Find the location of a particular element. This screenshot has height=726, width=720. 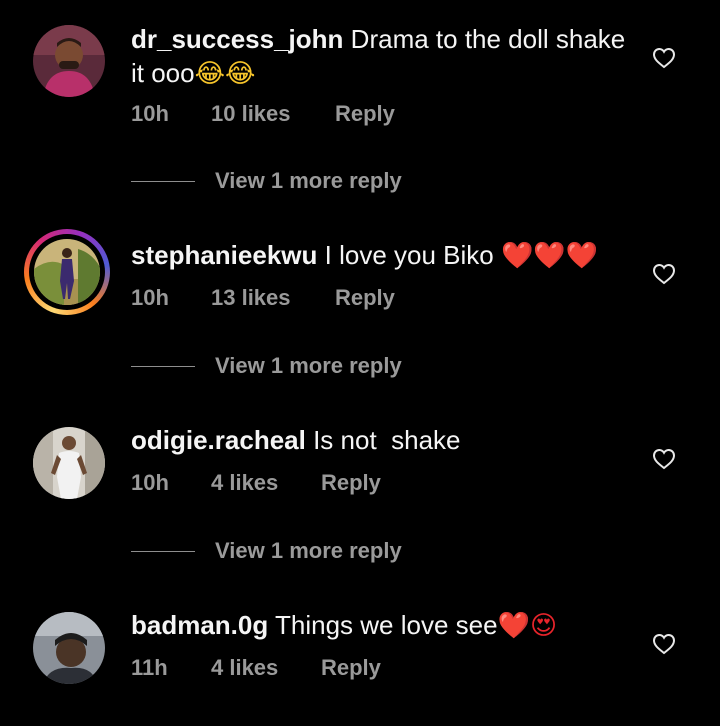

comment-body: Things we love see is located at coordinates (386, 625).